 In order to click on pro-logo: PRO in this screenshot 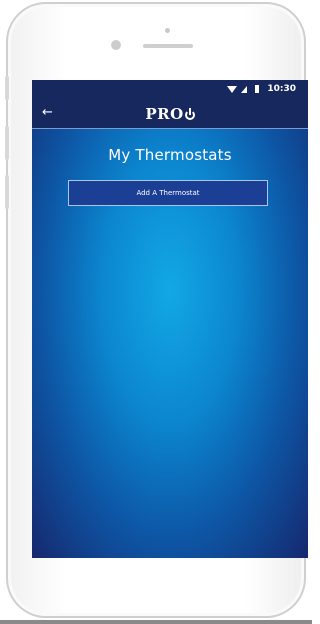, I will do `click(170, 114)`.